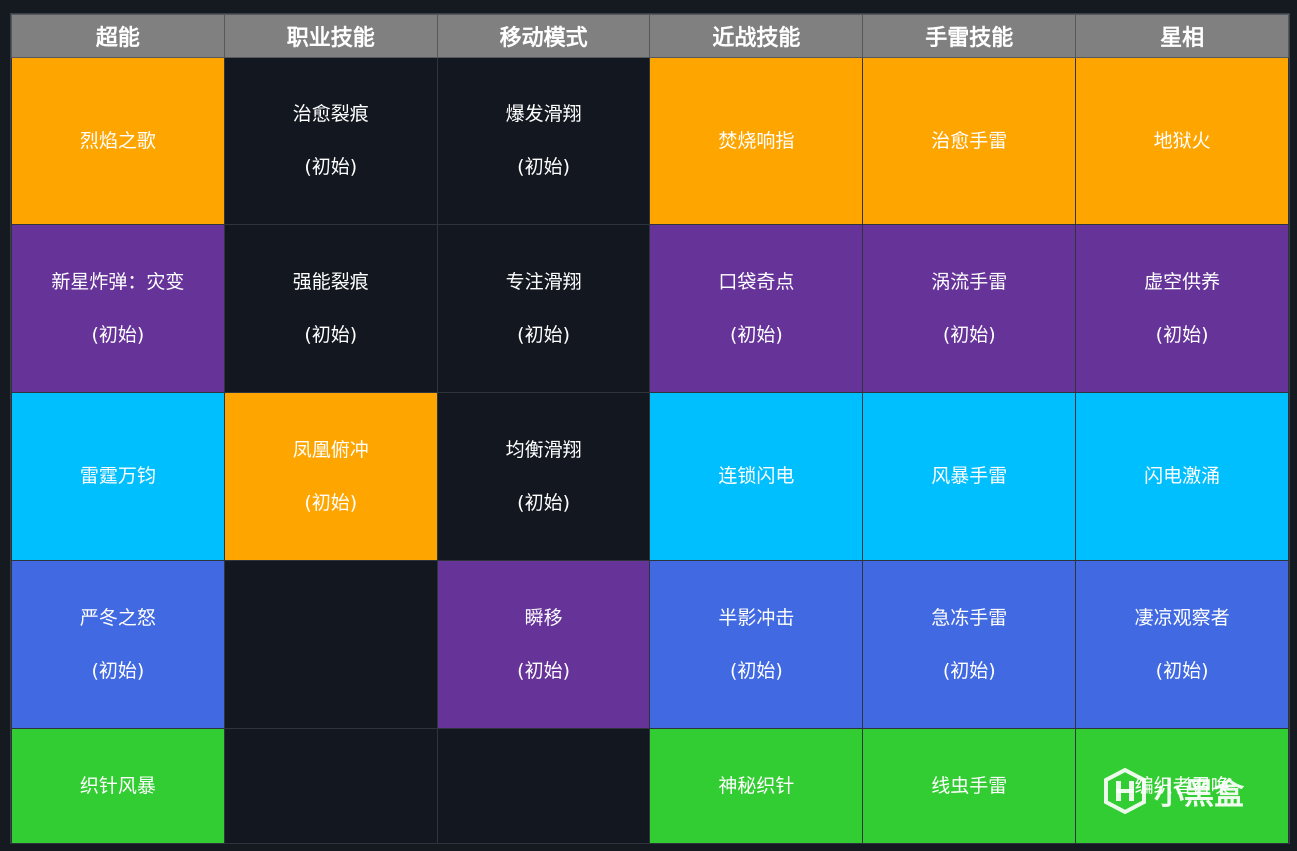 This screenshot has height=851, width=1297. Describe the element at coordinates (969, 476) in the screenshot. I see `table-cell: 风暴手雷` at that location.